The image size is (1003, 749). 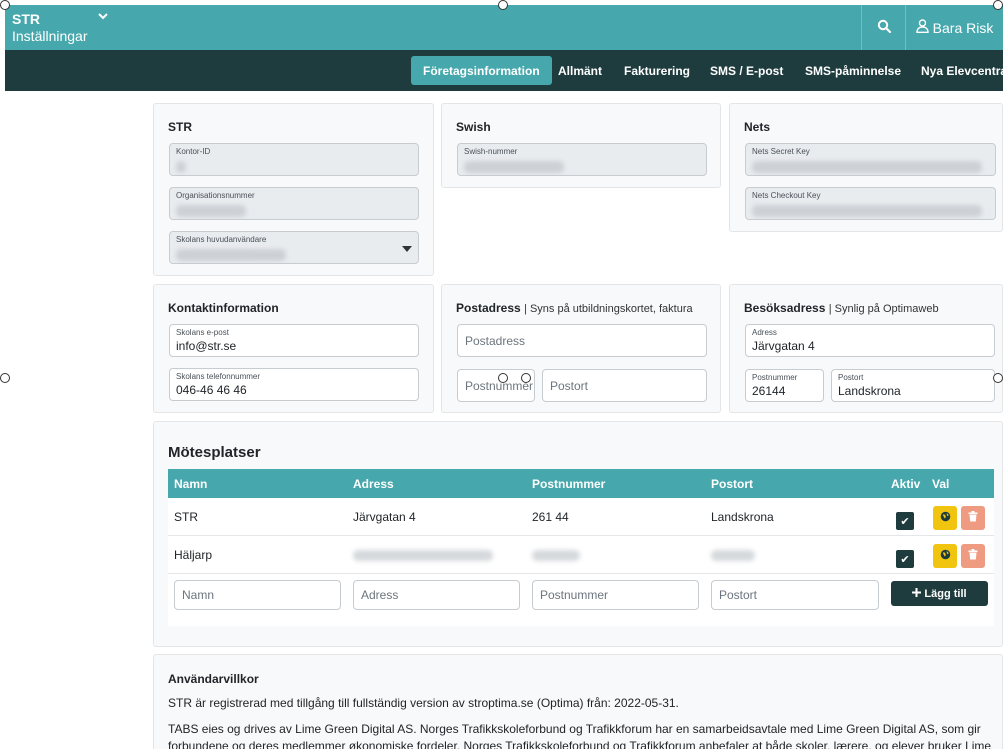 I want to click on user-icon, so click(x=922, y=27).